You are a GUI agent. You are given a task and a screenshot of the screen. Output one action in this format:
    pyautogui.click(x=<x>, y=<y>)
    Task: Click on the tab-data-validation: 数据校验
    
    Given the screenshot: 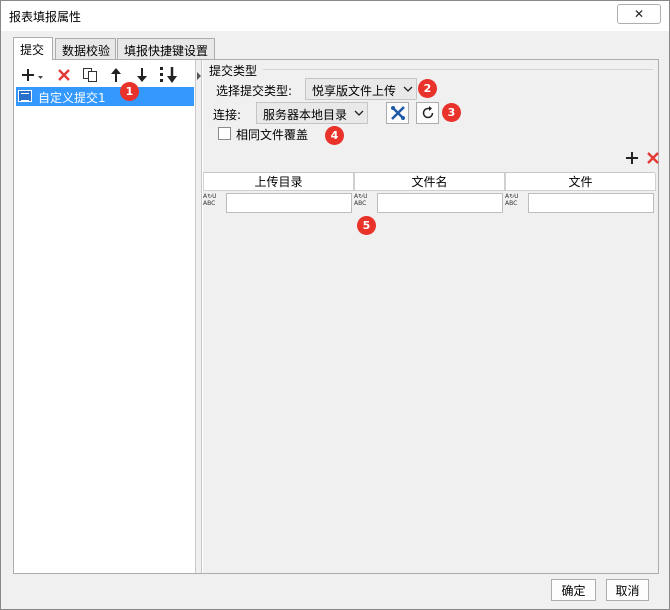 What is the action you would take?
    pyautogui.click(x=85, y=49)
    